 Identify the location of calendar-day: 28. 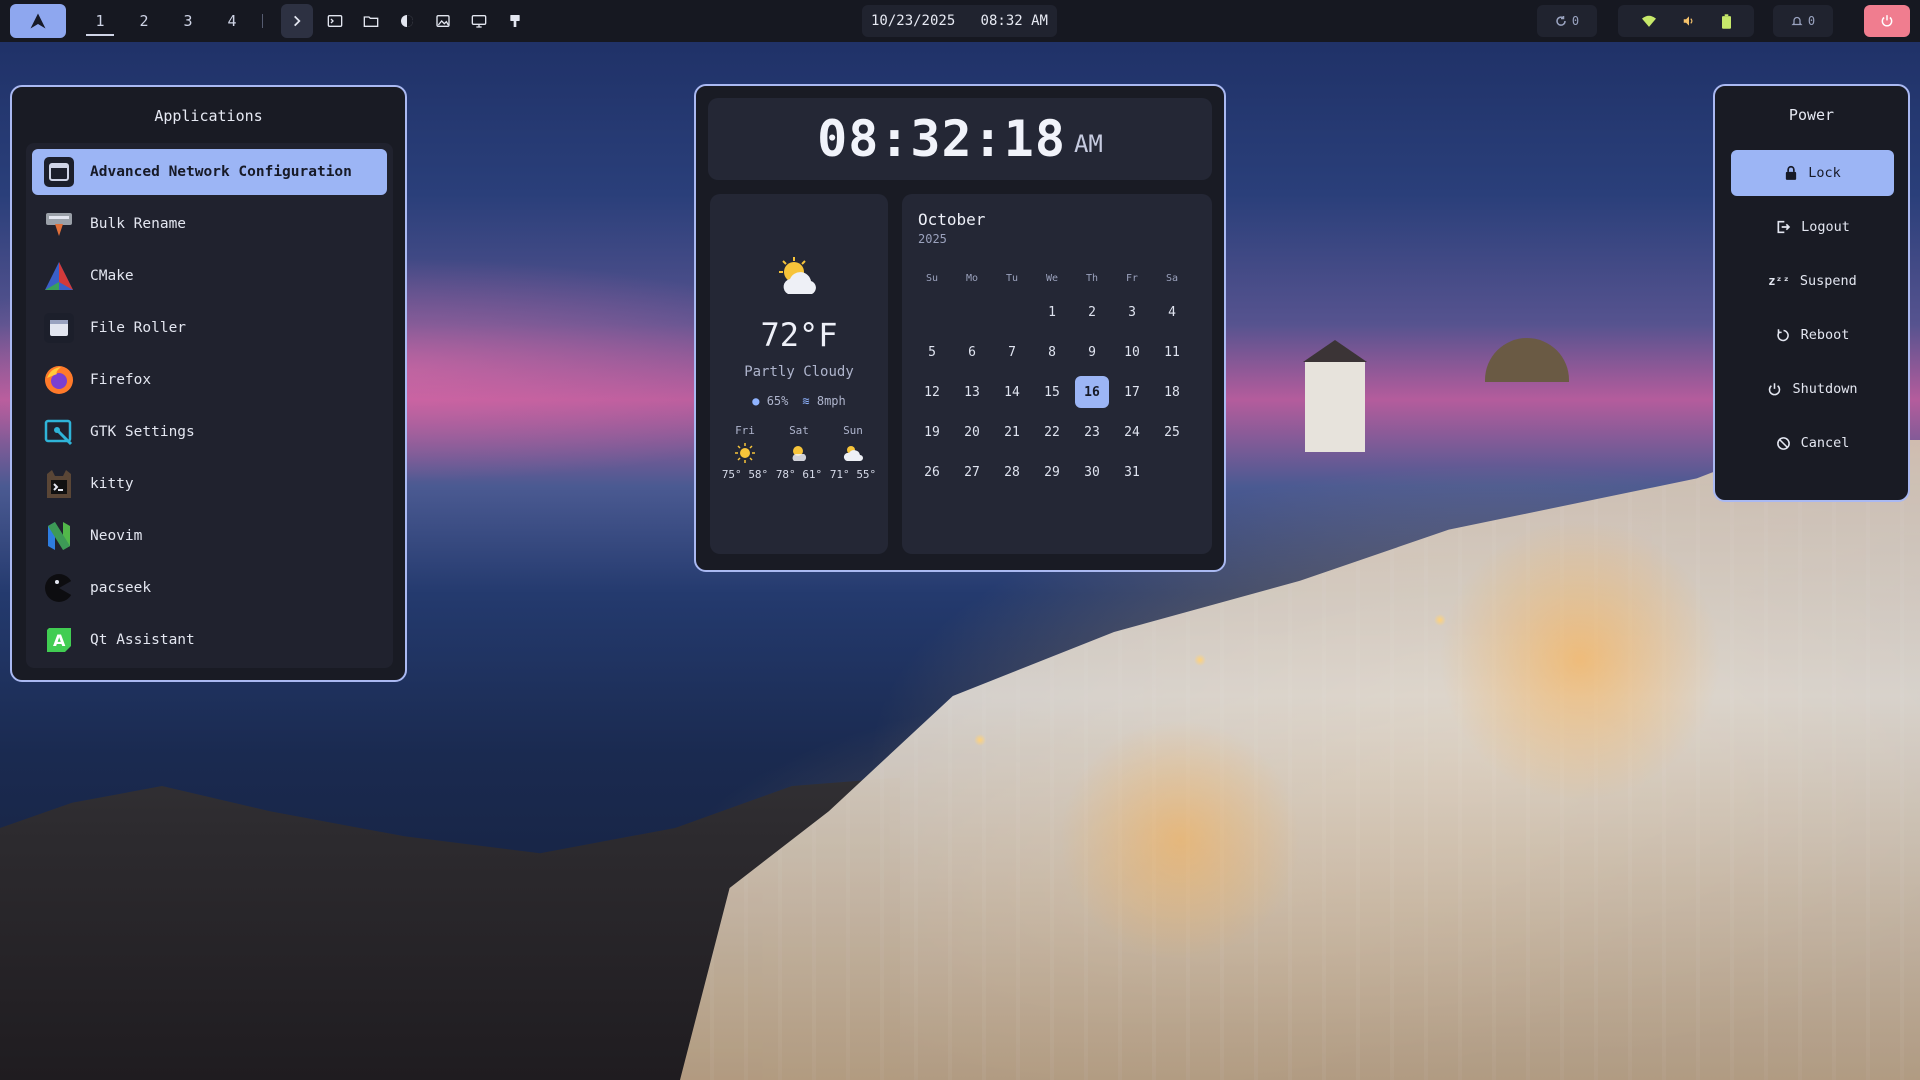
(1012, 472).